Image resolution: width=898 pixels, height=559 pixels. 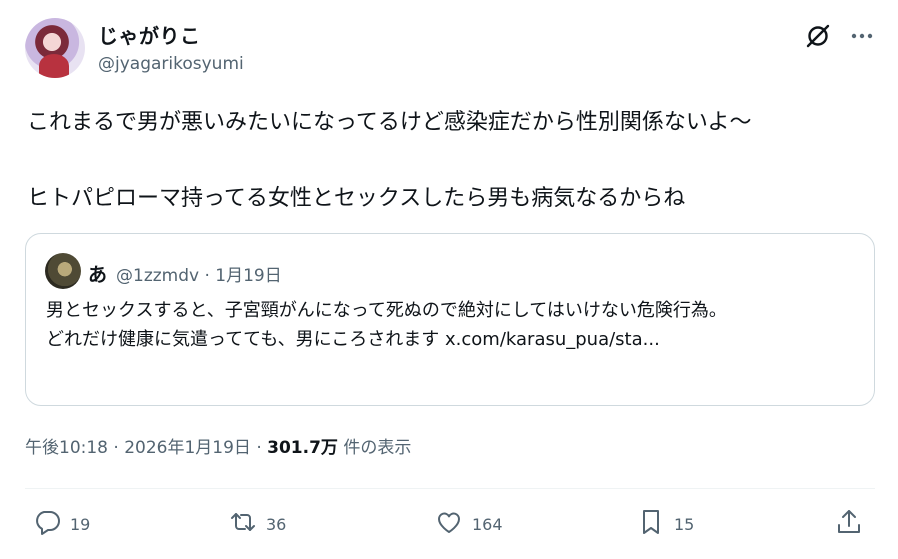 What do you see at coordinates (468, 524) in the screenshot?
I see `like-button: 164` at bounding box center [468, 524].